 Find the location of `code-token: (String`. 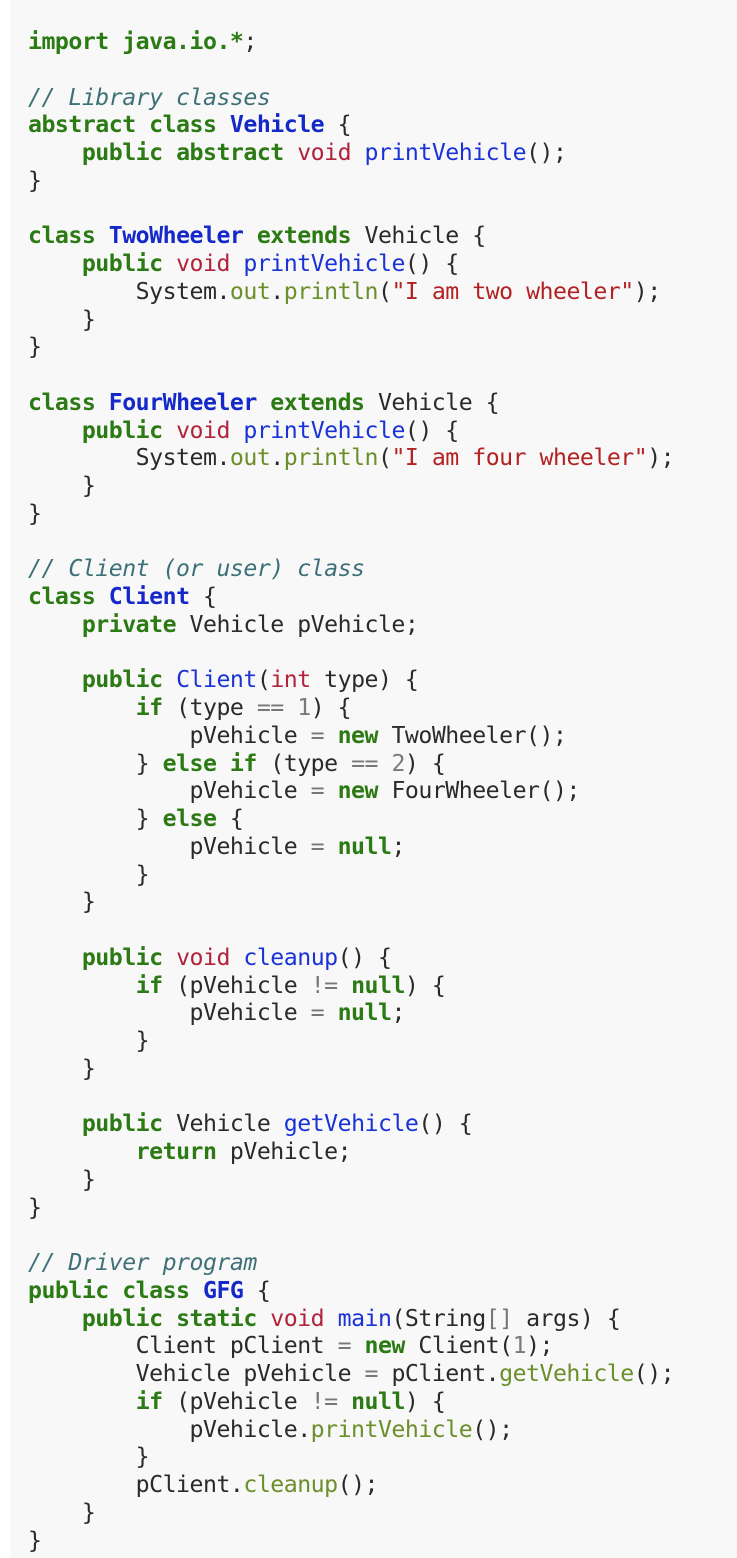

code-token: (String is located at coordinates (438, 1318).